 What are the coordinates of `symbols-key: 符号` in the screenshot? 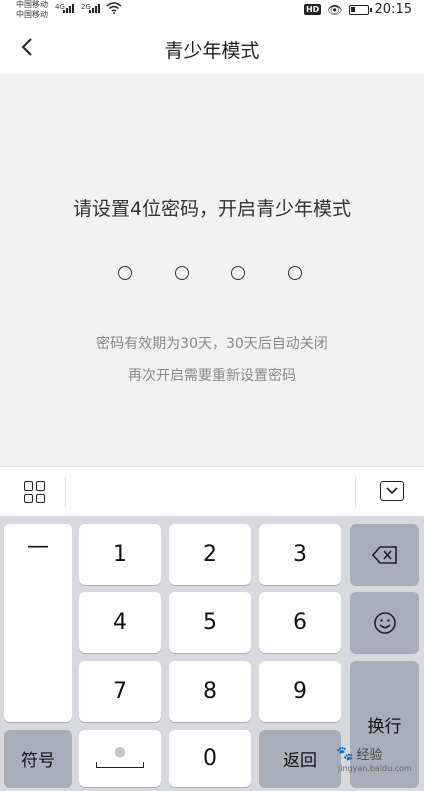 It's located at (38, 758).